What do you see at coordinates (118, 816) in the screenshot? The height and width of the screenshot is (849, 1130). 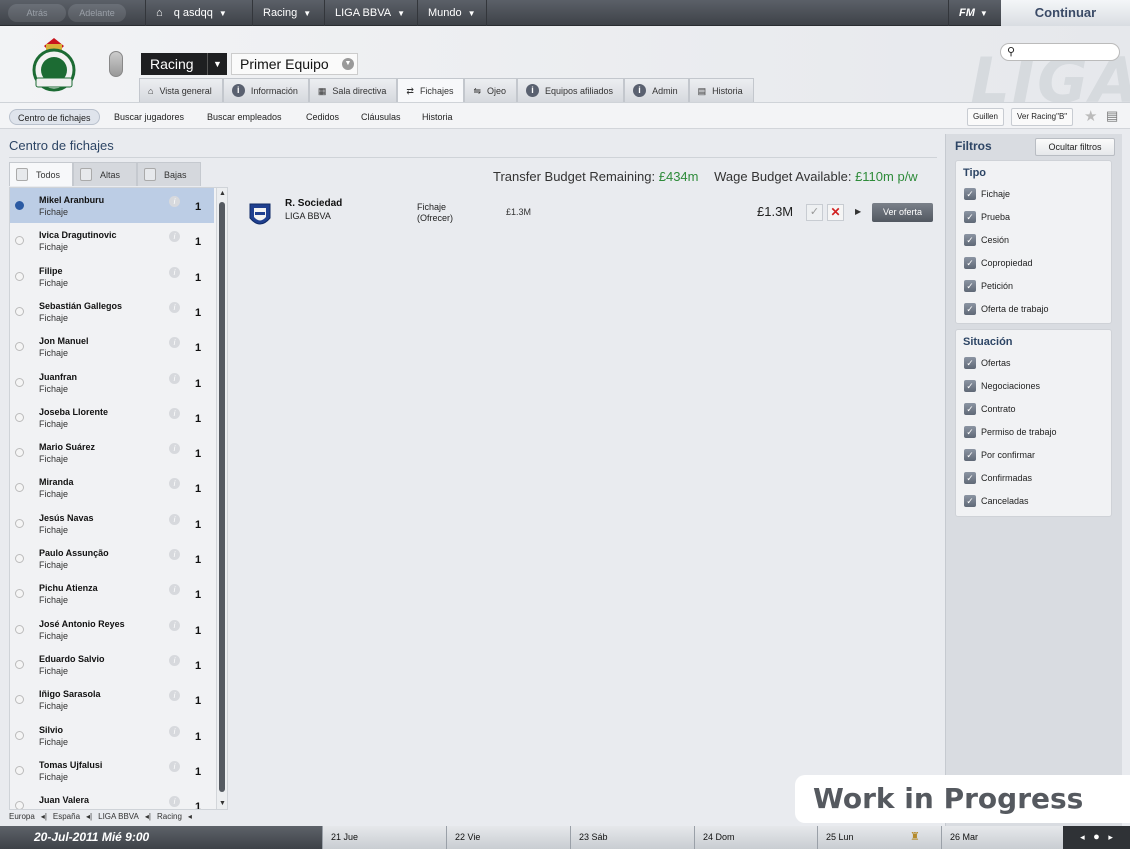 I see `breadcrumb-item: LIGA BBVA` at bounding box center [118, 816].